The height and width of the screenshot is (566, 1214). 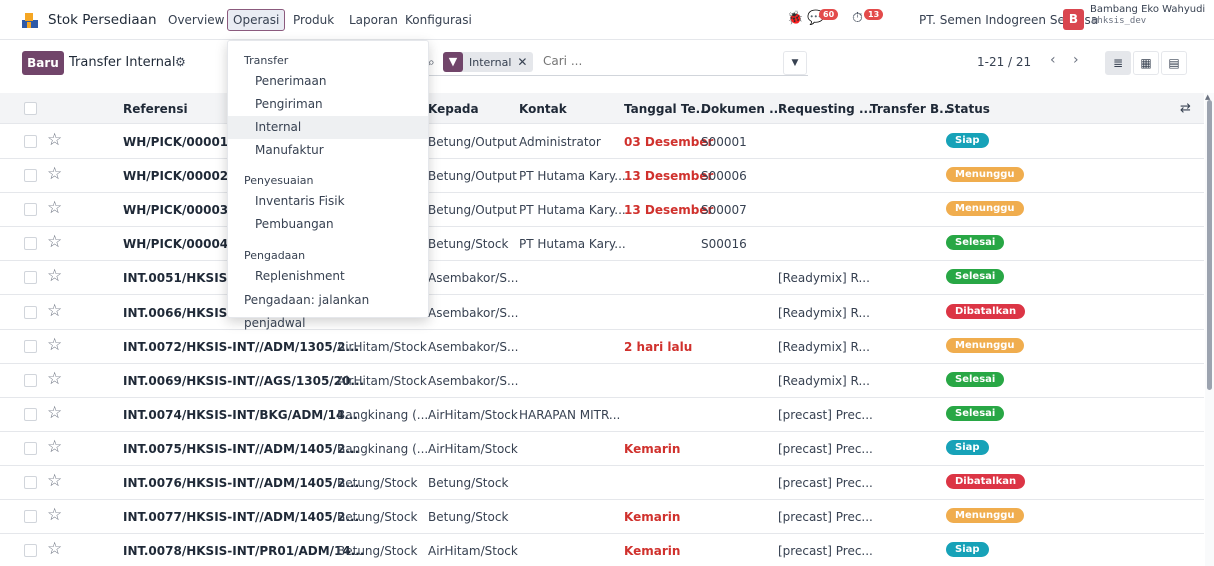 What do you see at coordinates (328, 309) in the screenshot?
I see `menu-item-run-scheduler: Pengadaan: jalankan penjadwal` at bounding box center [328, 309].